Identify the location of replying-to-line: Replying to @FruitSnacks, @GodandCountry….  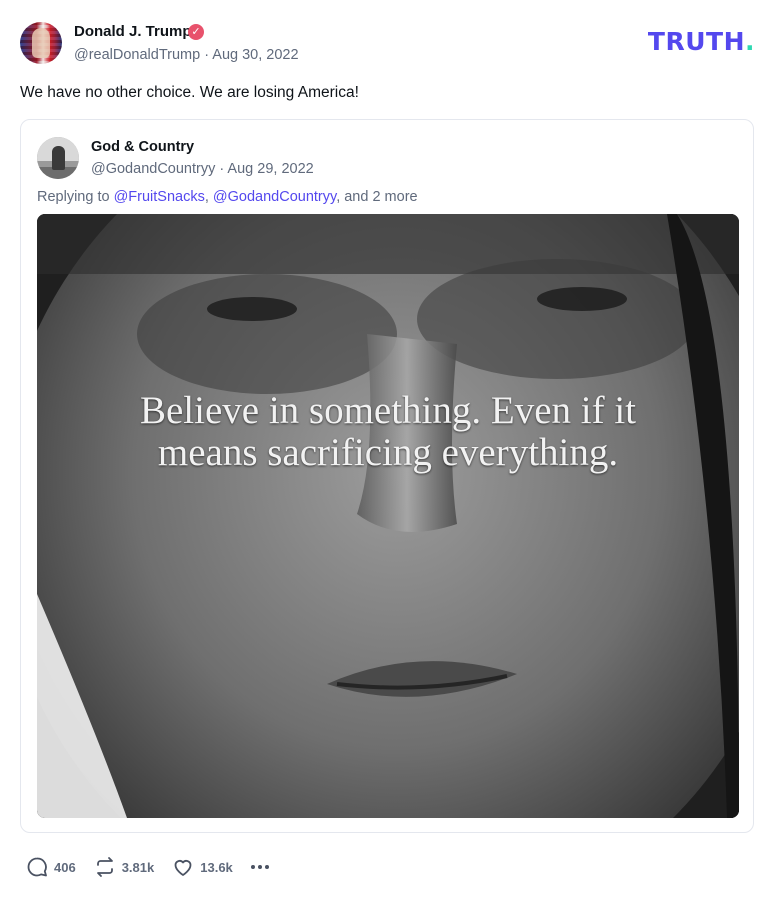
(227, 197).